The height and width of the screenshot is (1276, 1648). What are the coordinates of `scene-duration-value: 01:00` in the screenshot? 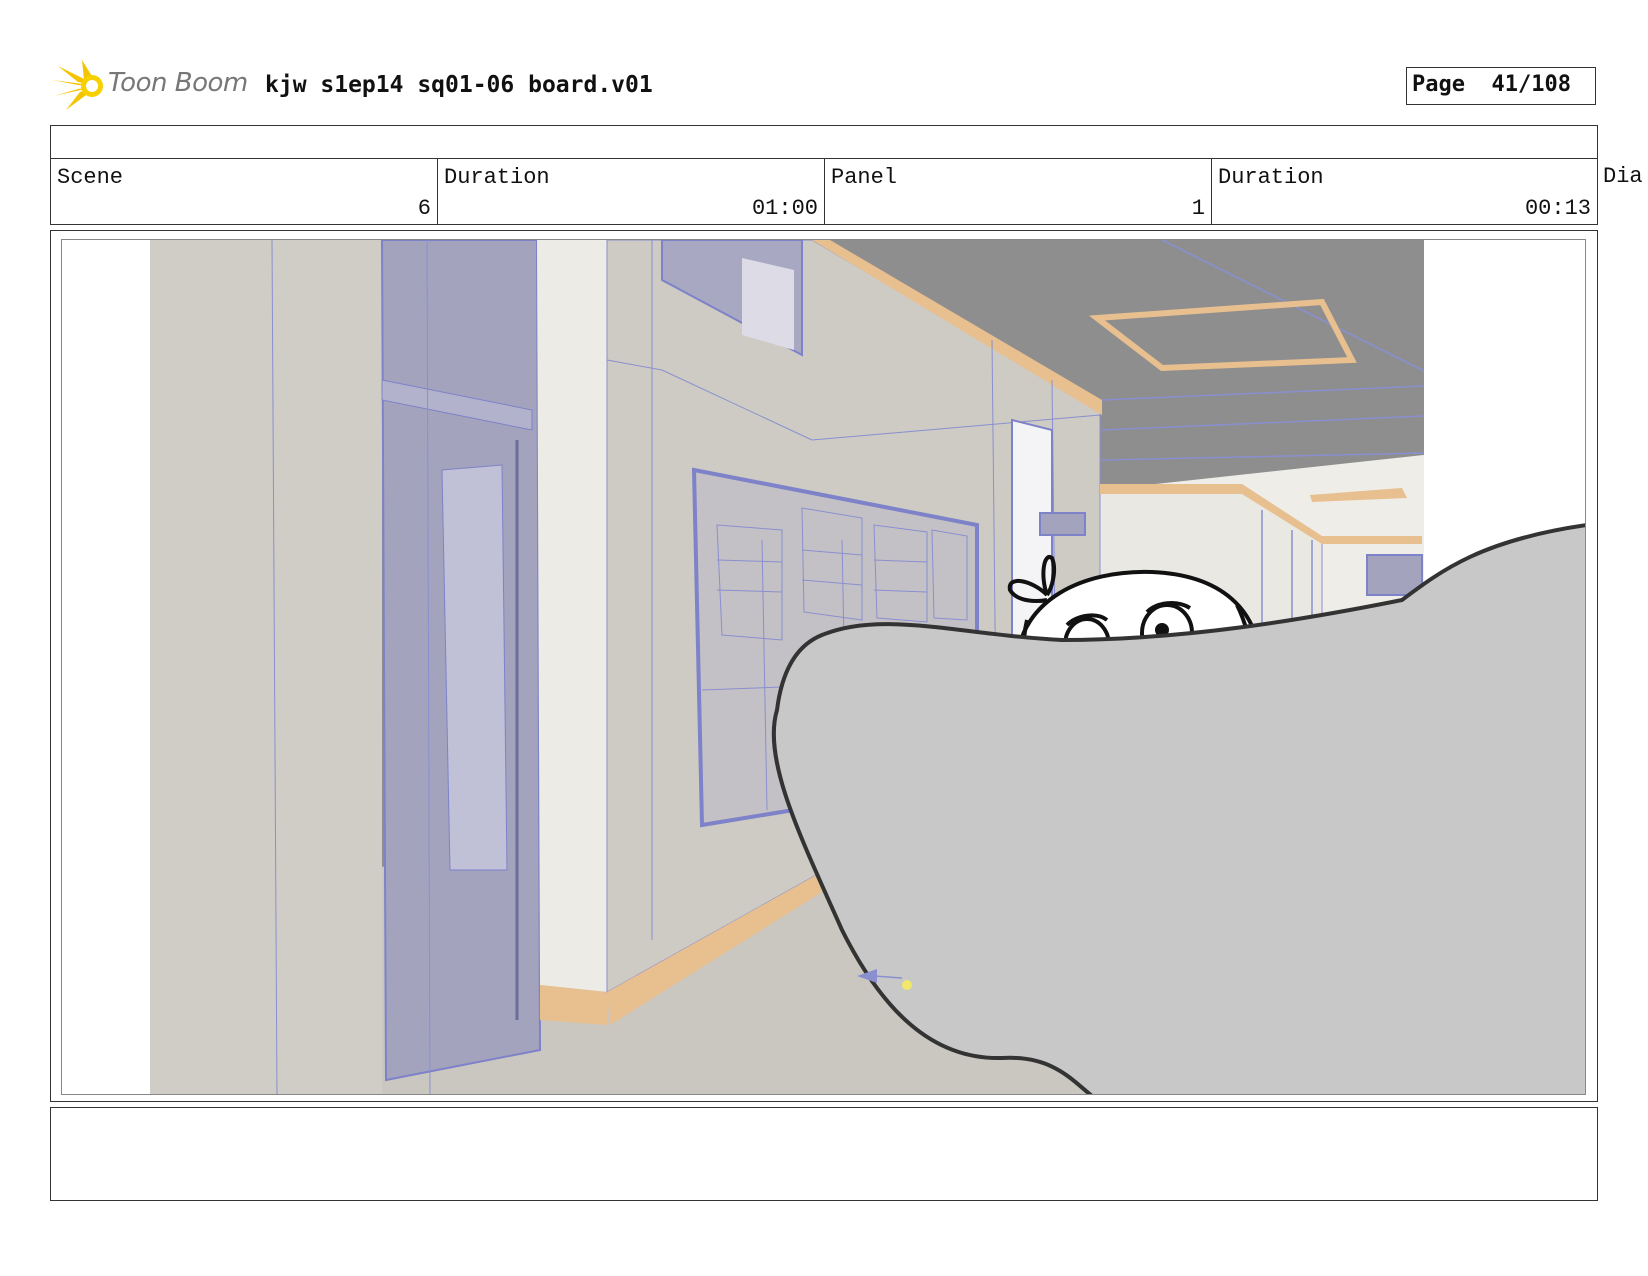 It's located at (784, 208).